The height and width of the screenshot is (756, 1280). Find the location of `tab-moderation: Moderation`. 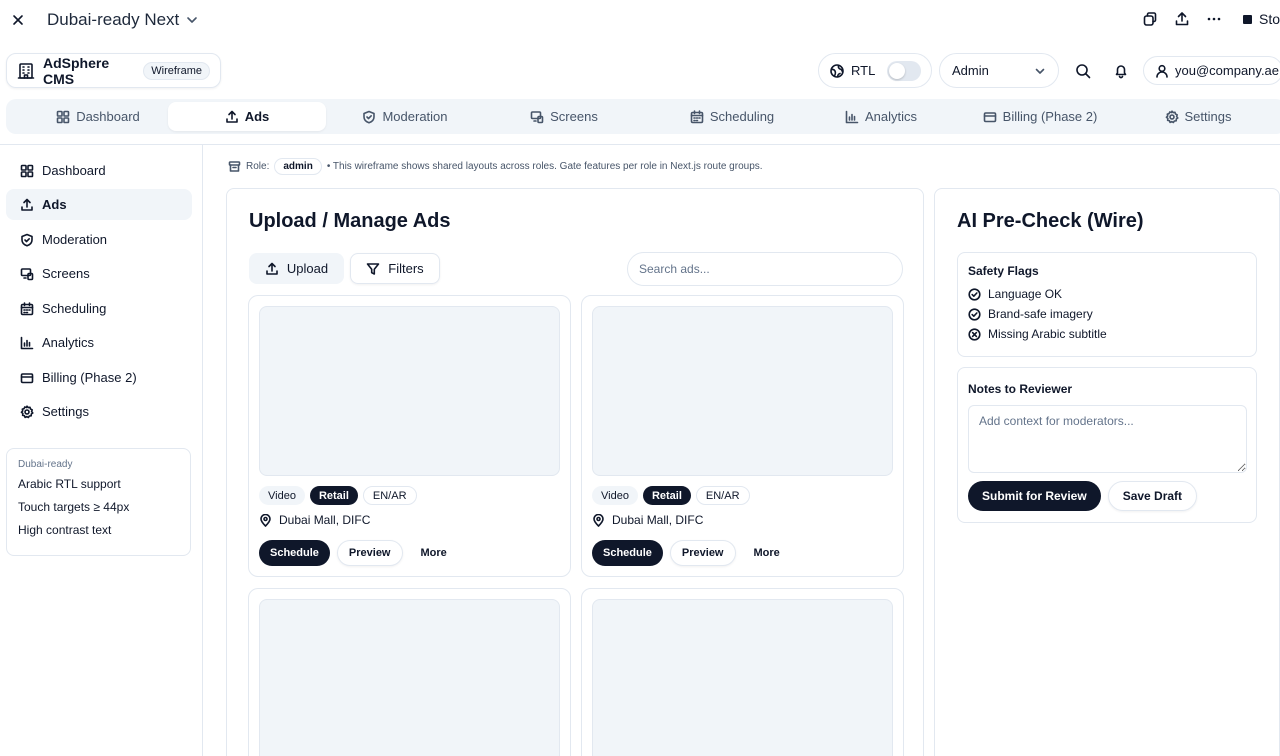

tab-moderation: Moderation is located at coordinates (405, 116).